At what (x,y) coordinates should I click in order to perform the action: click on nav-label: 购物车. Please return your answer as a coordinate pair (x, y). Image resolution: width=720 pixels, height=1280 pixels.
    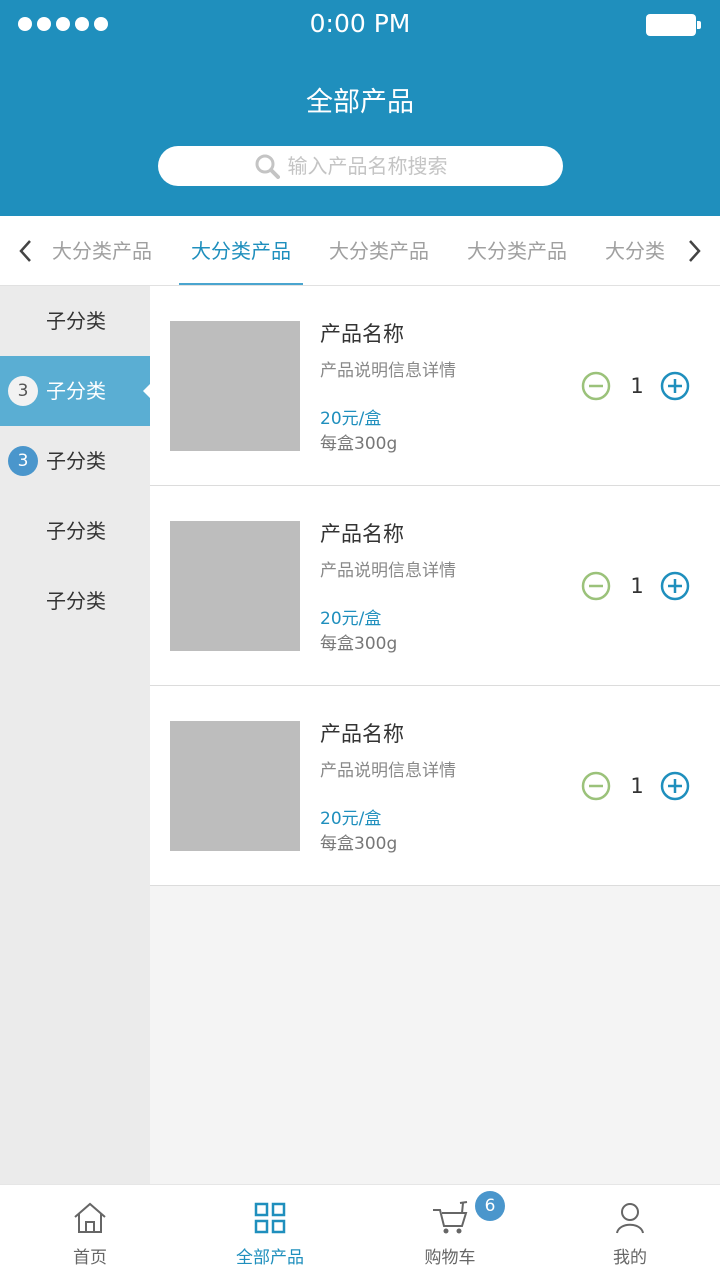
    Looking at the image, I should click on (450, 1258).